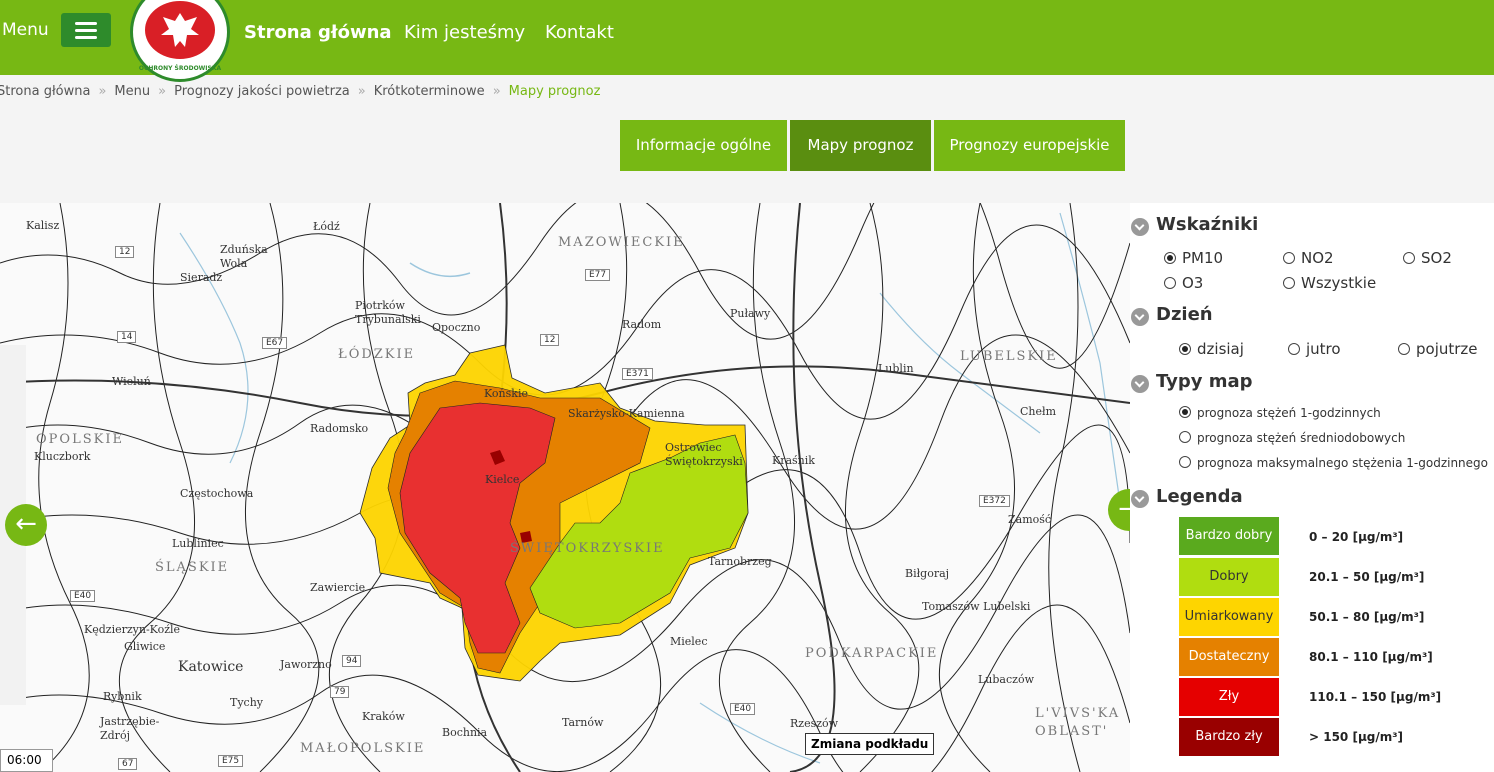  What do you see at coordinates (506, 393) in the screenshot?
I see `city-label: Końskie` at bounding box center [506, 393].